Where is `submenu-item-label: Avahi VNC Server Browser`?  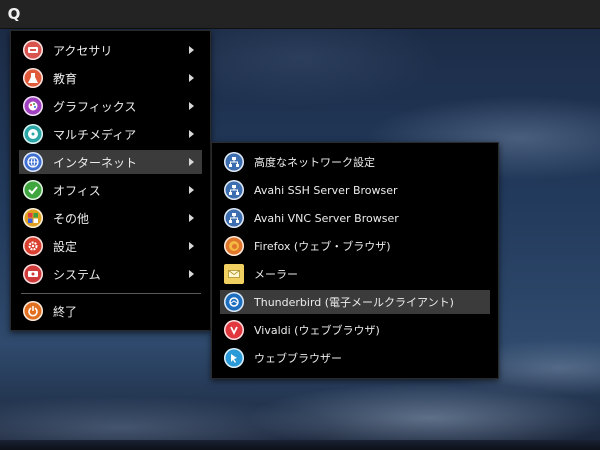
submenu-item-label: Avahi VNC Server Browser is located at coordinates (326, 218).